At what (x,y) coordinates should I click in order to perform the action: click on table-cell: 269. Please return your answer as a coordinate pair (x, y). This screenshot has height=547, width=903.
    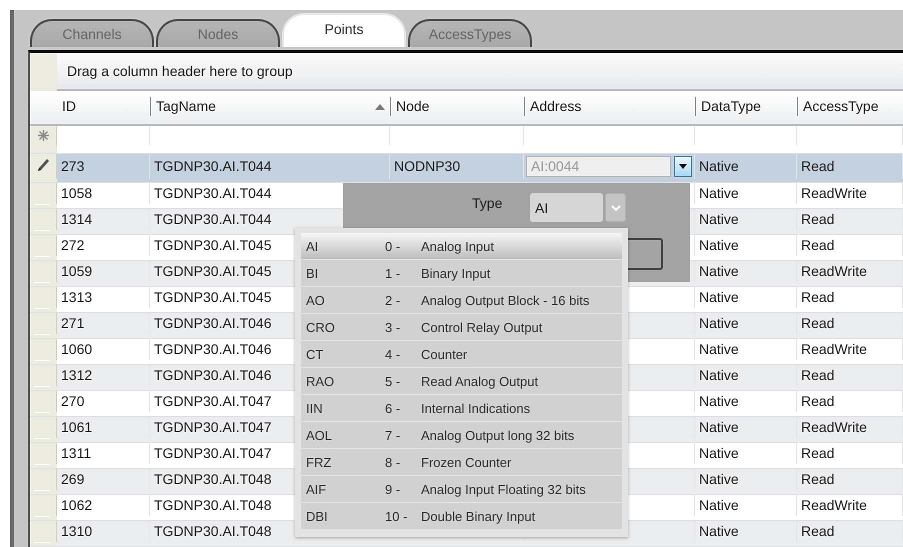
    Looking at the image, I should click on (72, 479).